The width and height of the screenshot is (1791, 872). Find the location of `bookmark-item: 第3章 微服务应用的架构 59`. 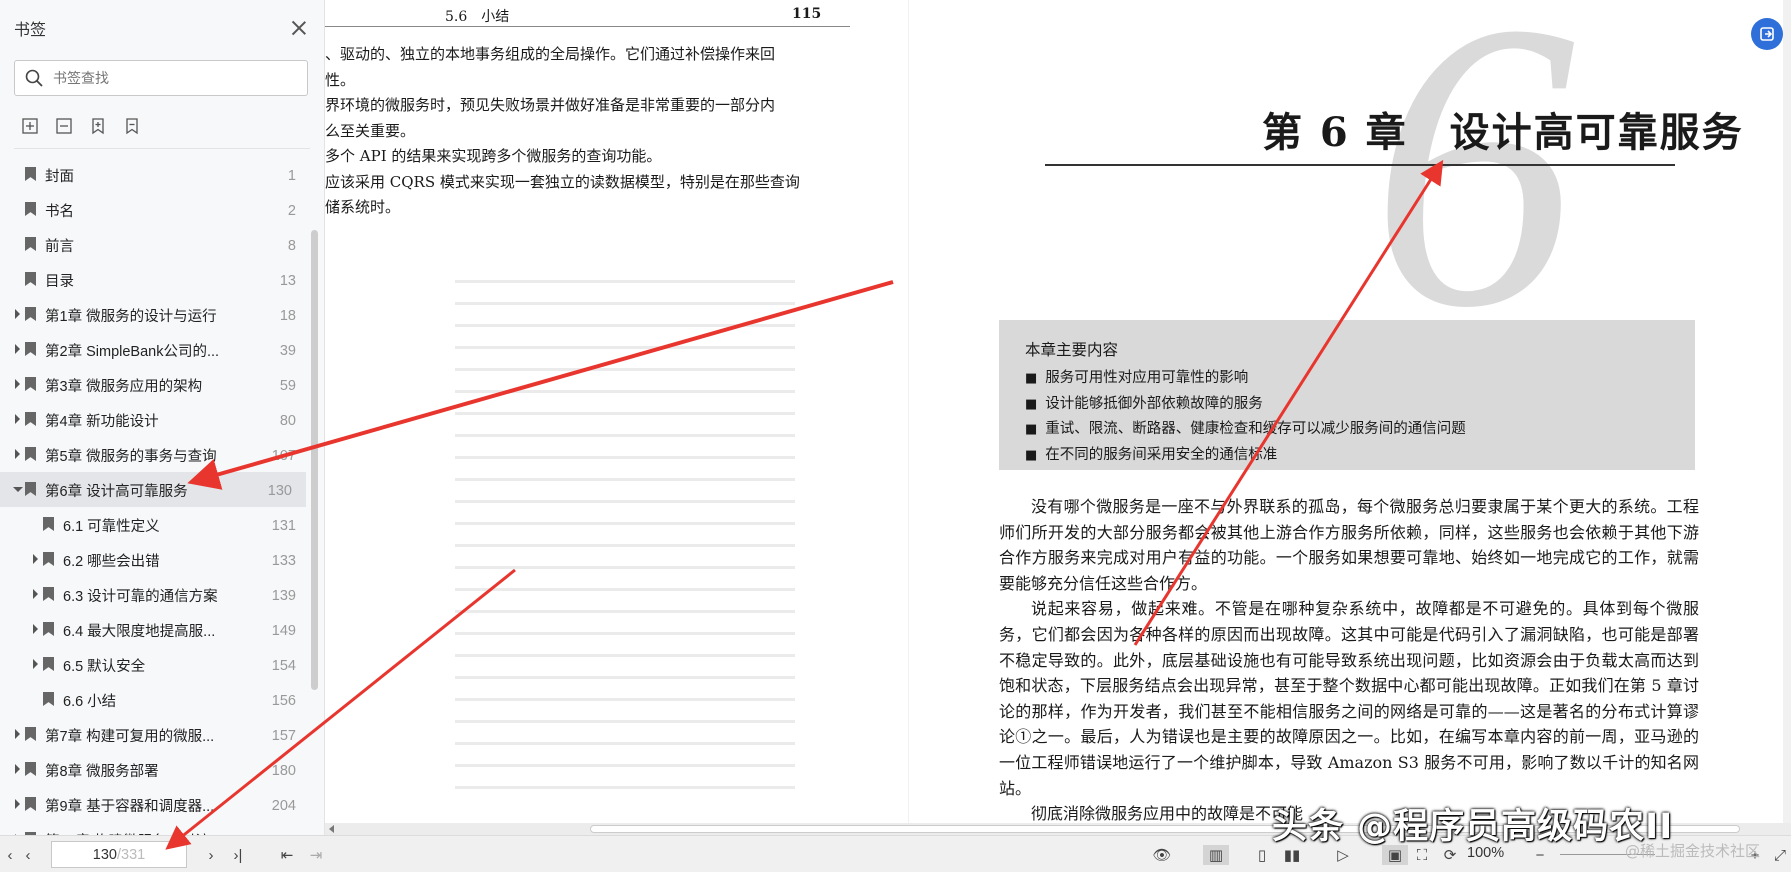

bookmark-item: 第3章 微服务应用的架构 59 is located at coordinates (155, 384).